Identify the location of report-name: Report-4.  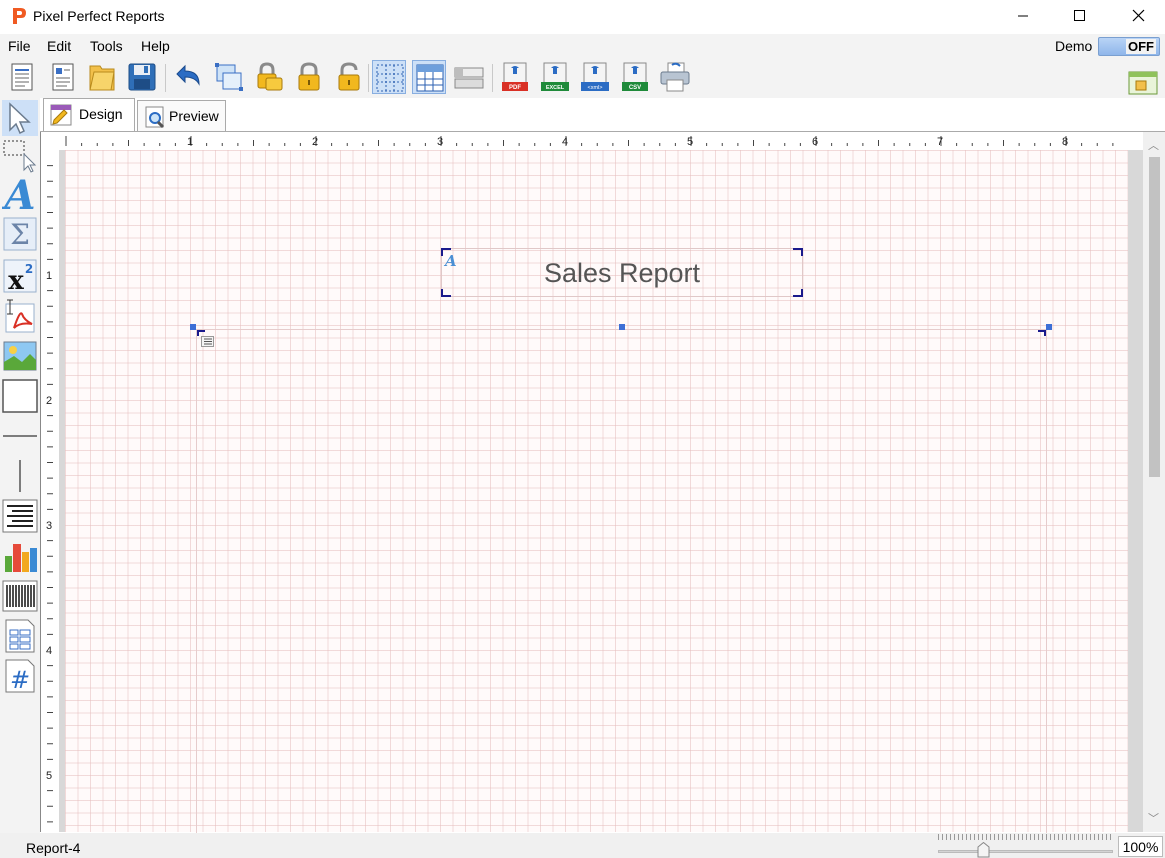
(53, 848).